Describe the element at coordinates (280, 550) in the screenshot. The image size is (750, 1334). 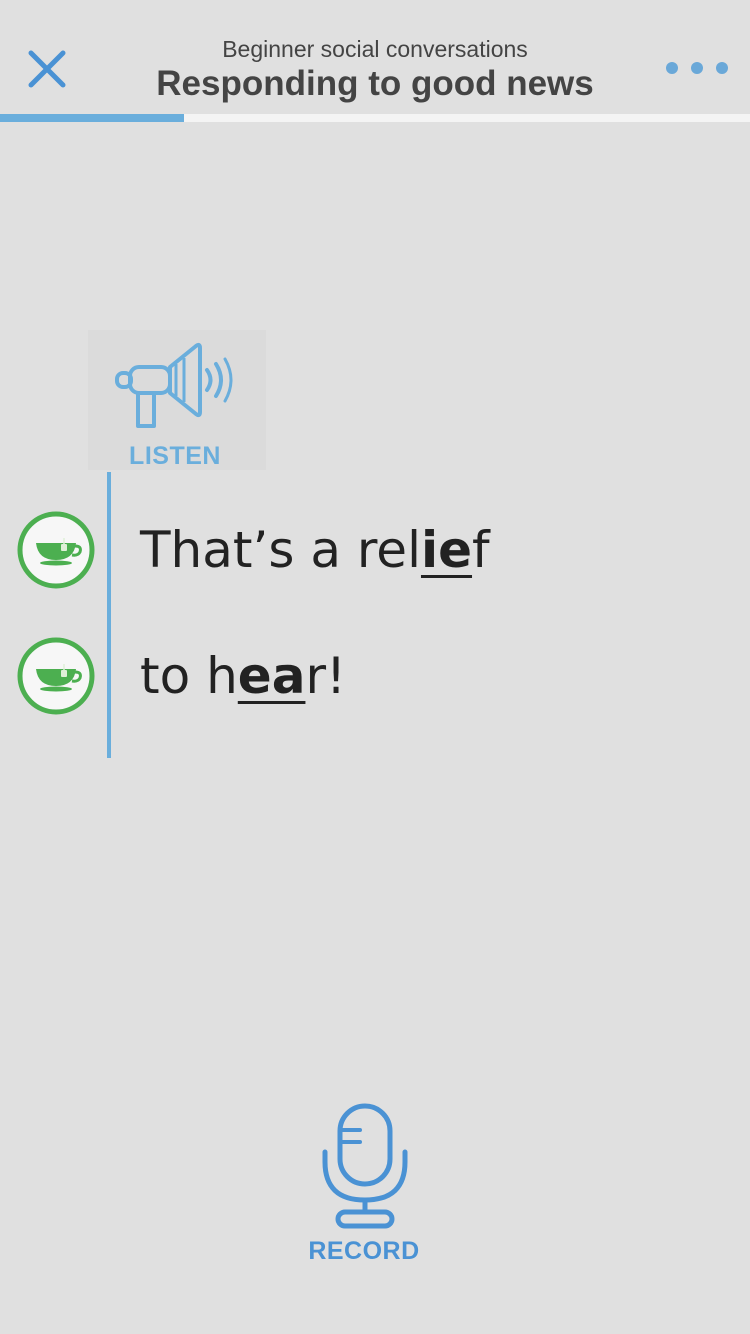
I see `phrase-text-pre: That’s a rel` at that location.